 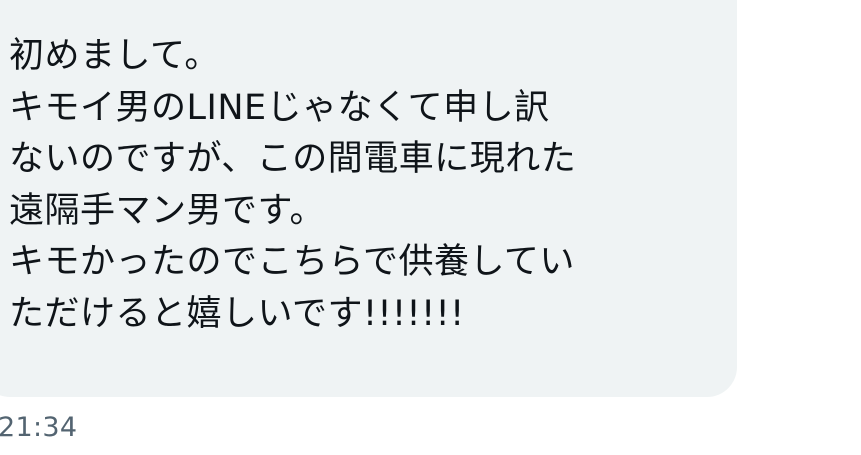 I want to click on message-line-4: 遠隔手マン男です。, so click(x=167, y=210).